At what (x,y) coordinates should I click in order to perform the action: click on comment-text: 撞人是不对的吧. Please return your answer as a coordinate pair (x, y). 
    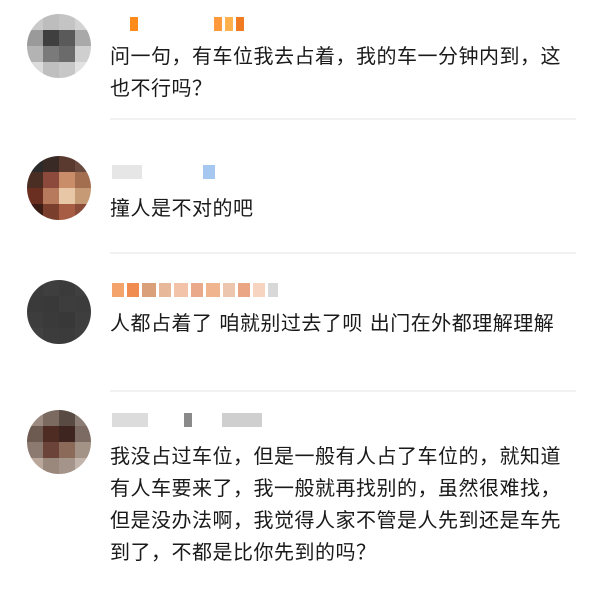
    Looking at the image, I should click on (182, 208).